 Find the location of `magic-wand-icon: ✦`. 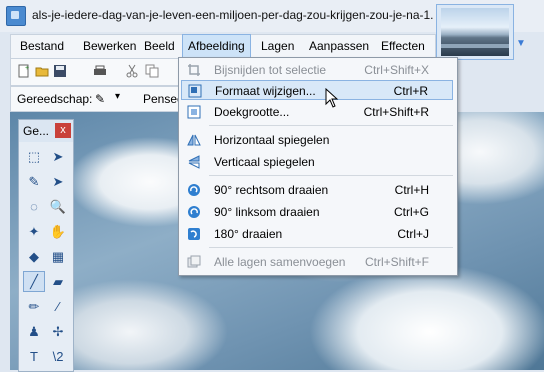

magic-wand-icon: ✦ is located at coordinates (34, 231).